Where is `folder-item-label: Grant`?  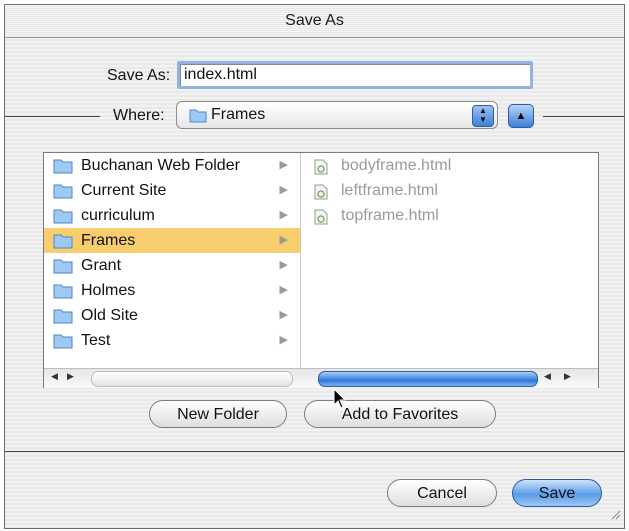
folder-item-label: Grant is located at coordinates (101, 265).